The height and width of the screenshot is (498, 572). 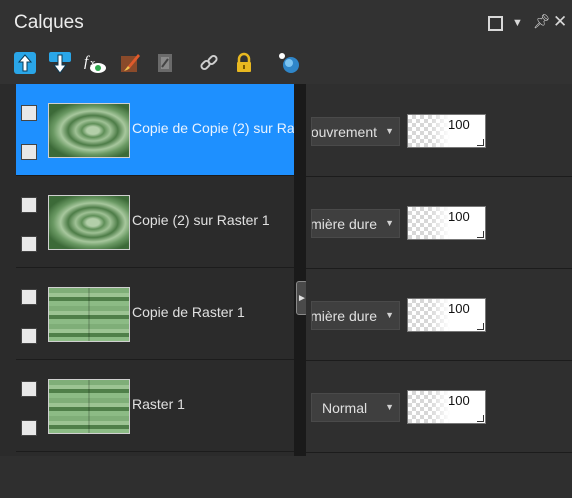 What do you see at coordinates (213, 404) in the screenshot?
I see `layer-name: Raster 1` at bounding box center [213, 404].